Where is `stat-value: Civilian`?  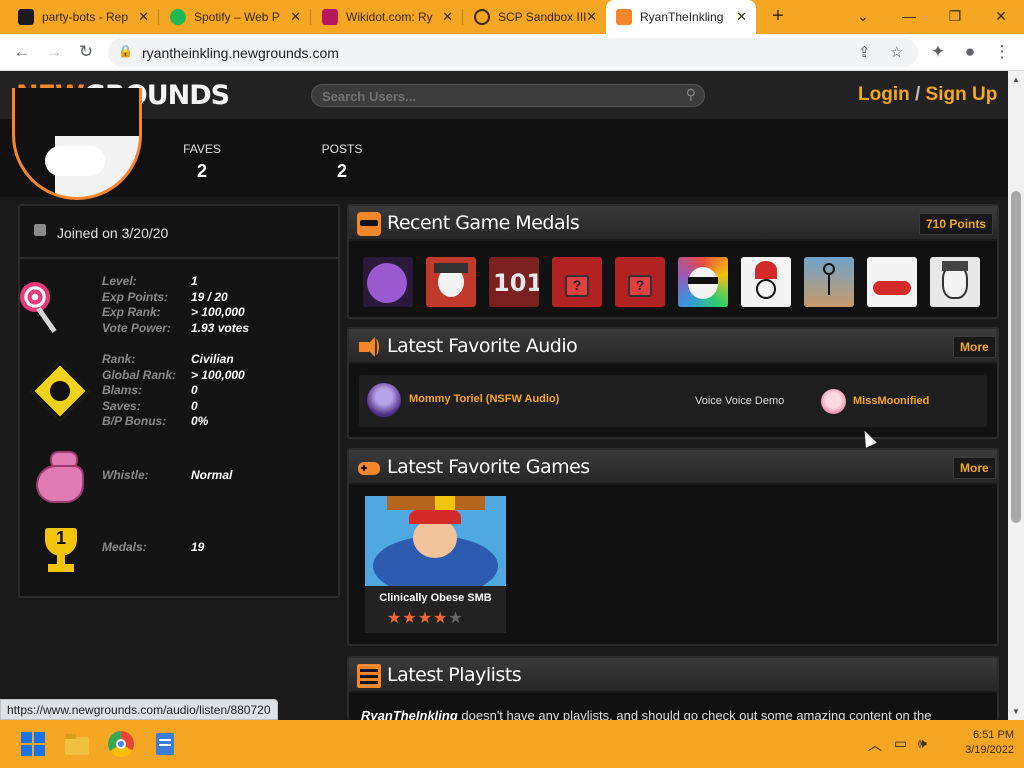 stat-value: Civilian is located at coordinates (212, 359).